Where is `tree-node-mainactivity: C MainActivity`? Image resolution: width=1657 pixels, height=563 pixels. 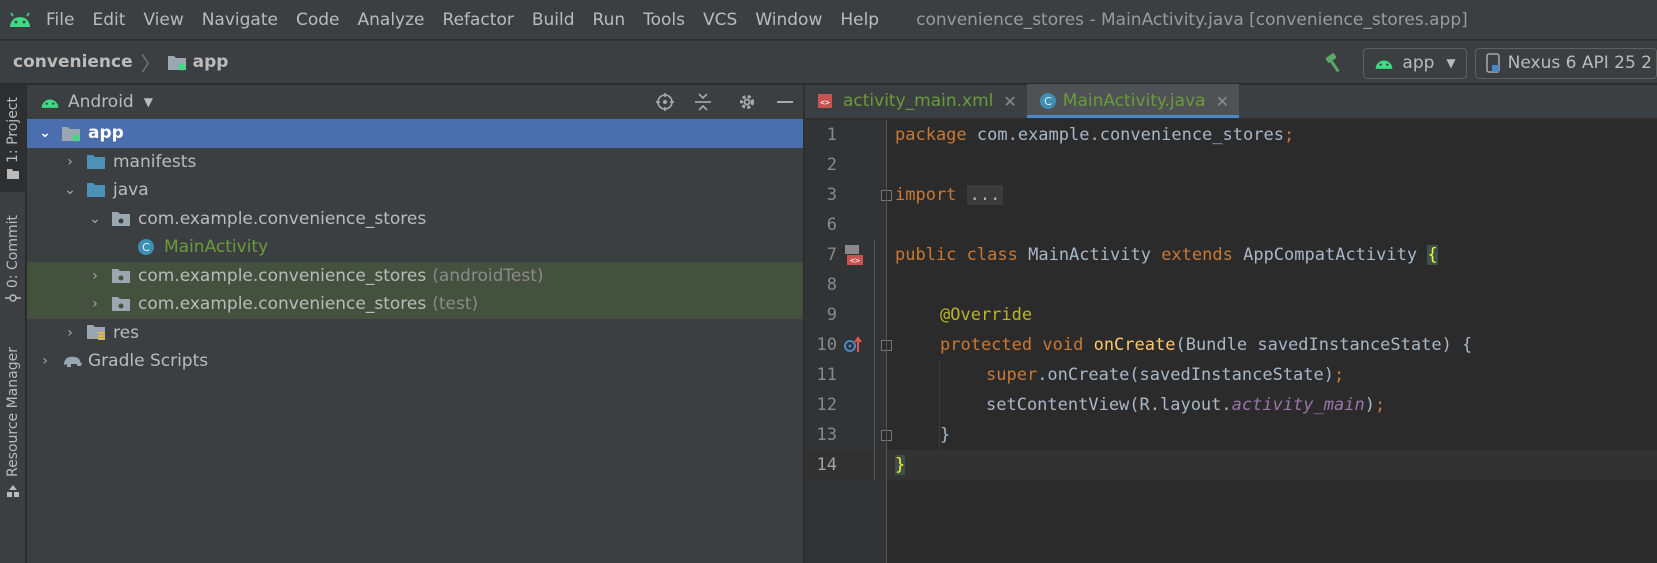
tree-node-mainactivity: C MainActivity is located at coordinates (415, 247).